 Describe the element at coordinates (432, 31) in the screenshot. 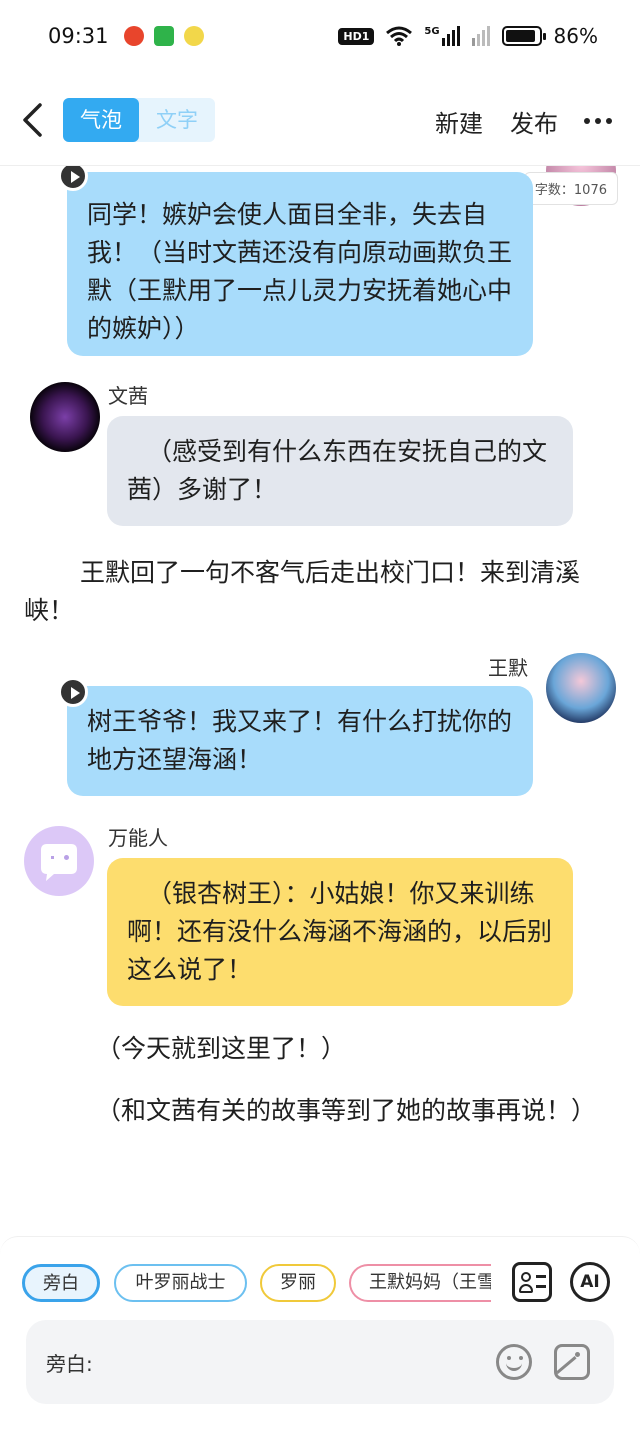

I see `signal-5g-label: 5G` at that location.